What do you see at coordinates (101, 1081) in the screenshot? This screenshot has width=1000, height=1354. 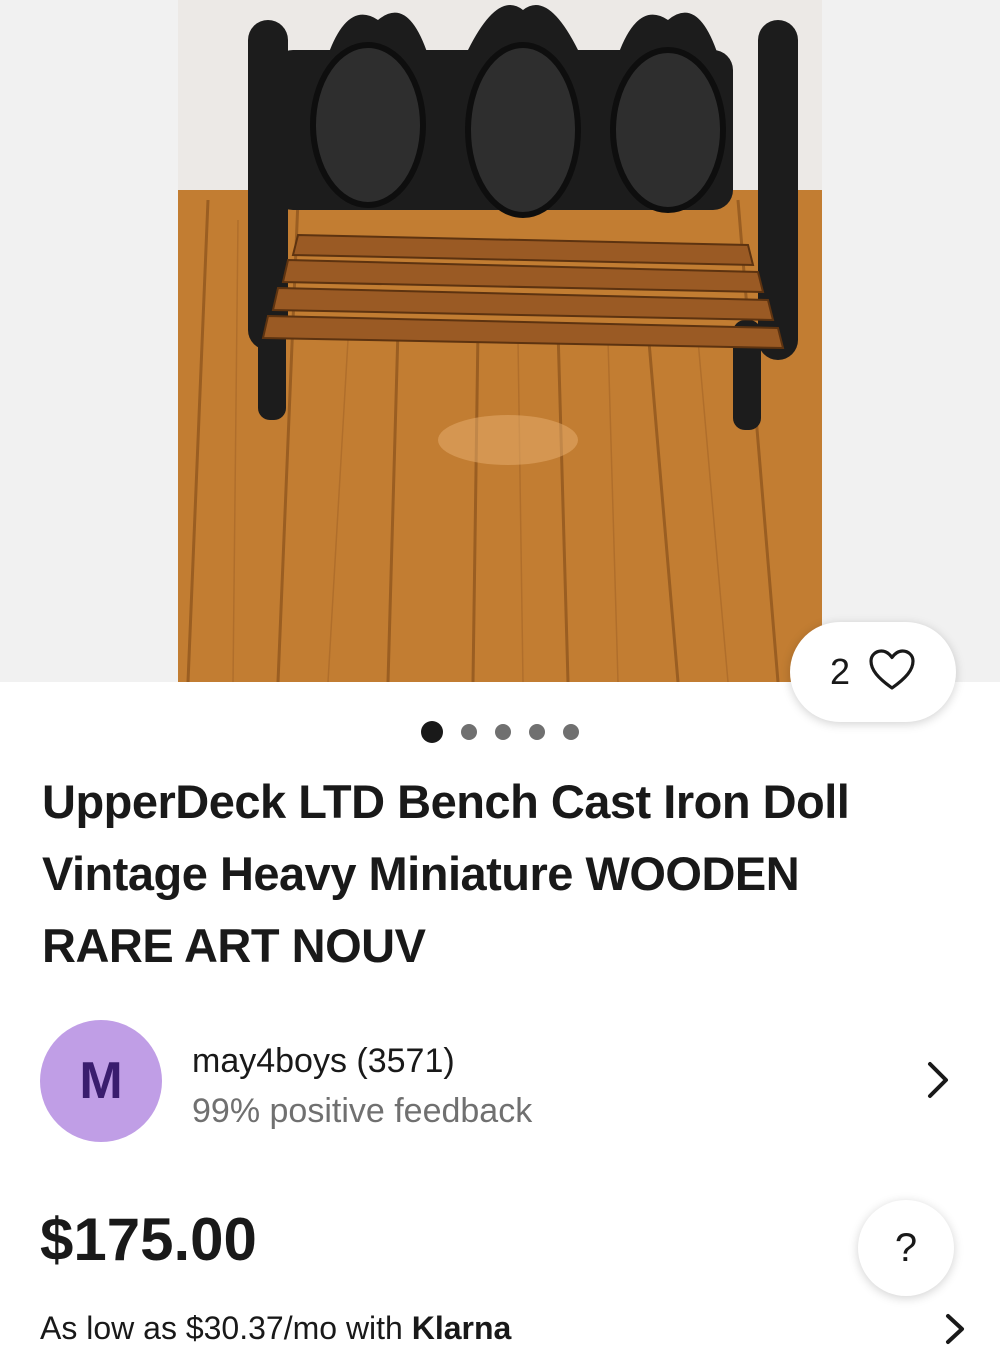 I see `avatar: M` at bounding box center [101, 1081].